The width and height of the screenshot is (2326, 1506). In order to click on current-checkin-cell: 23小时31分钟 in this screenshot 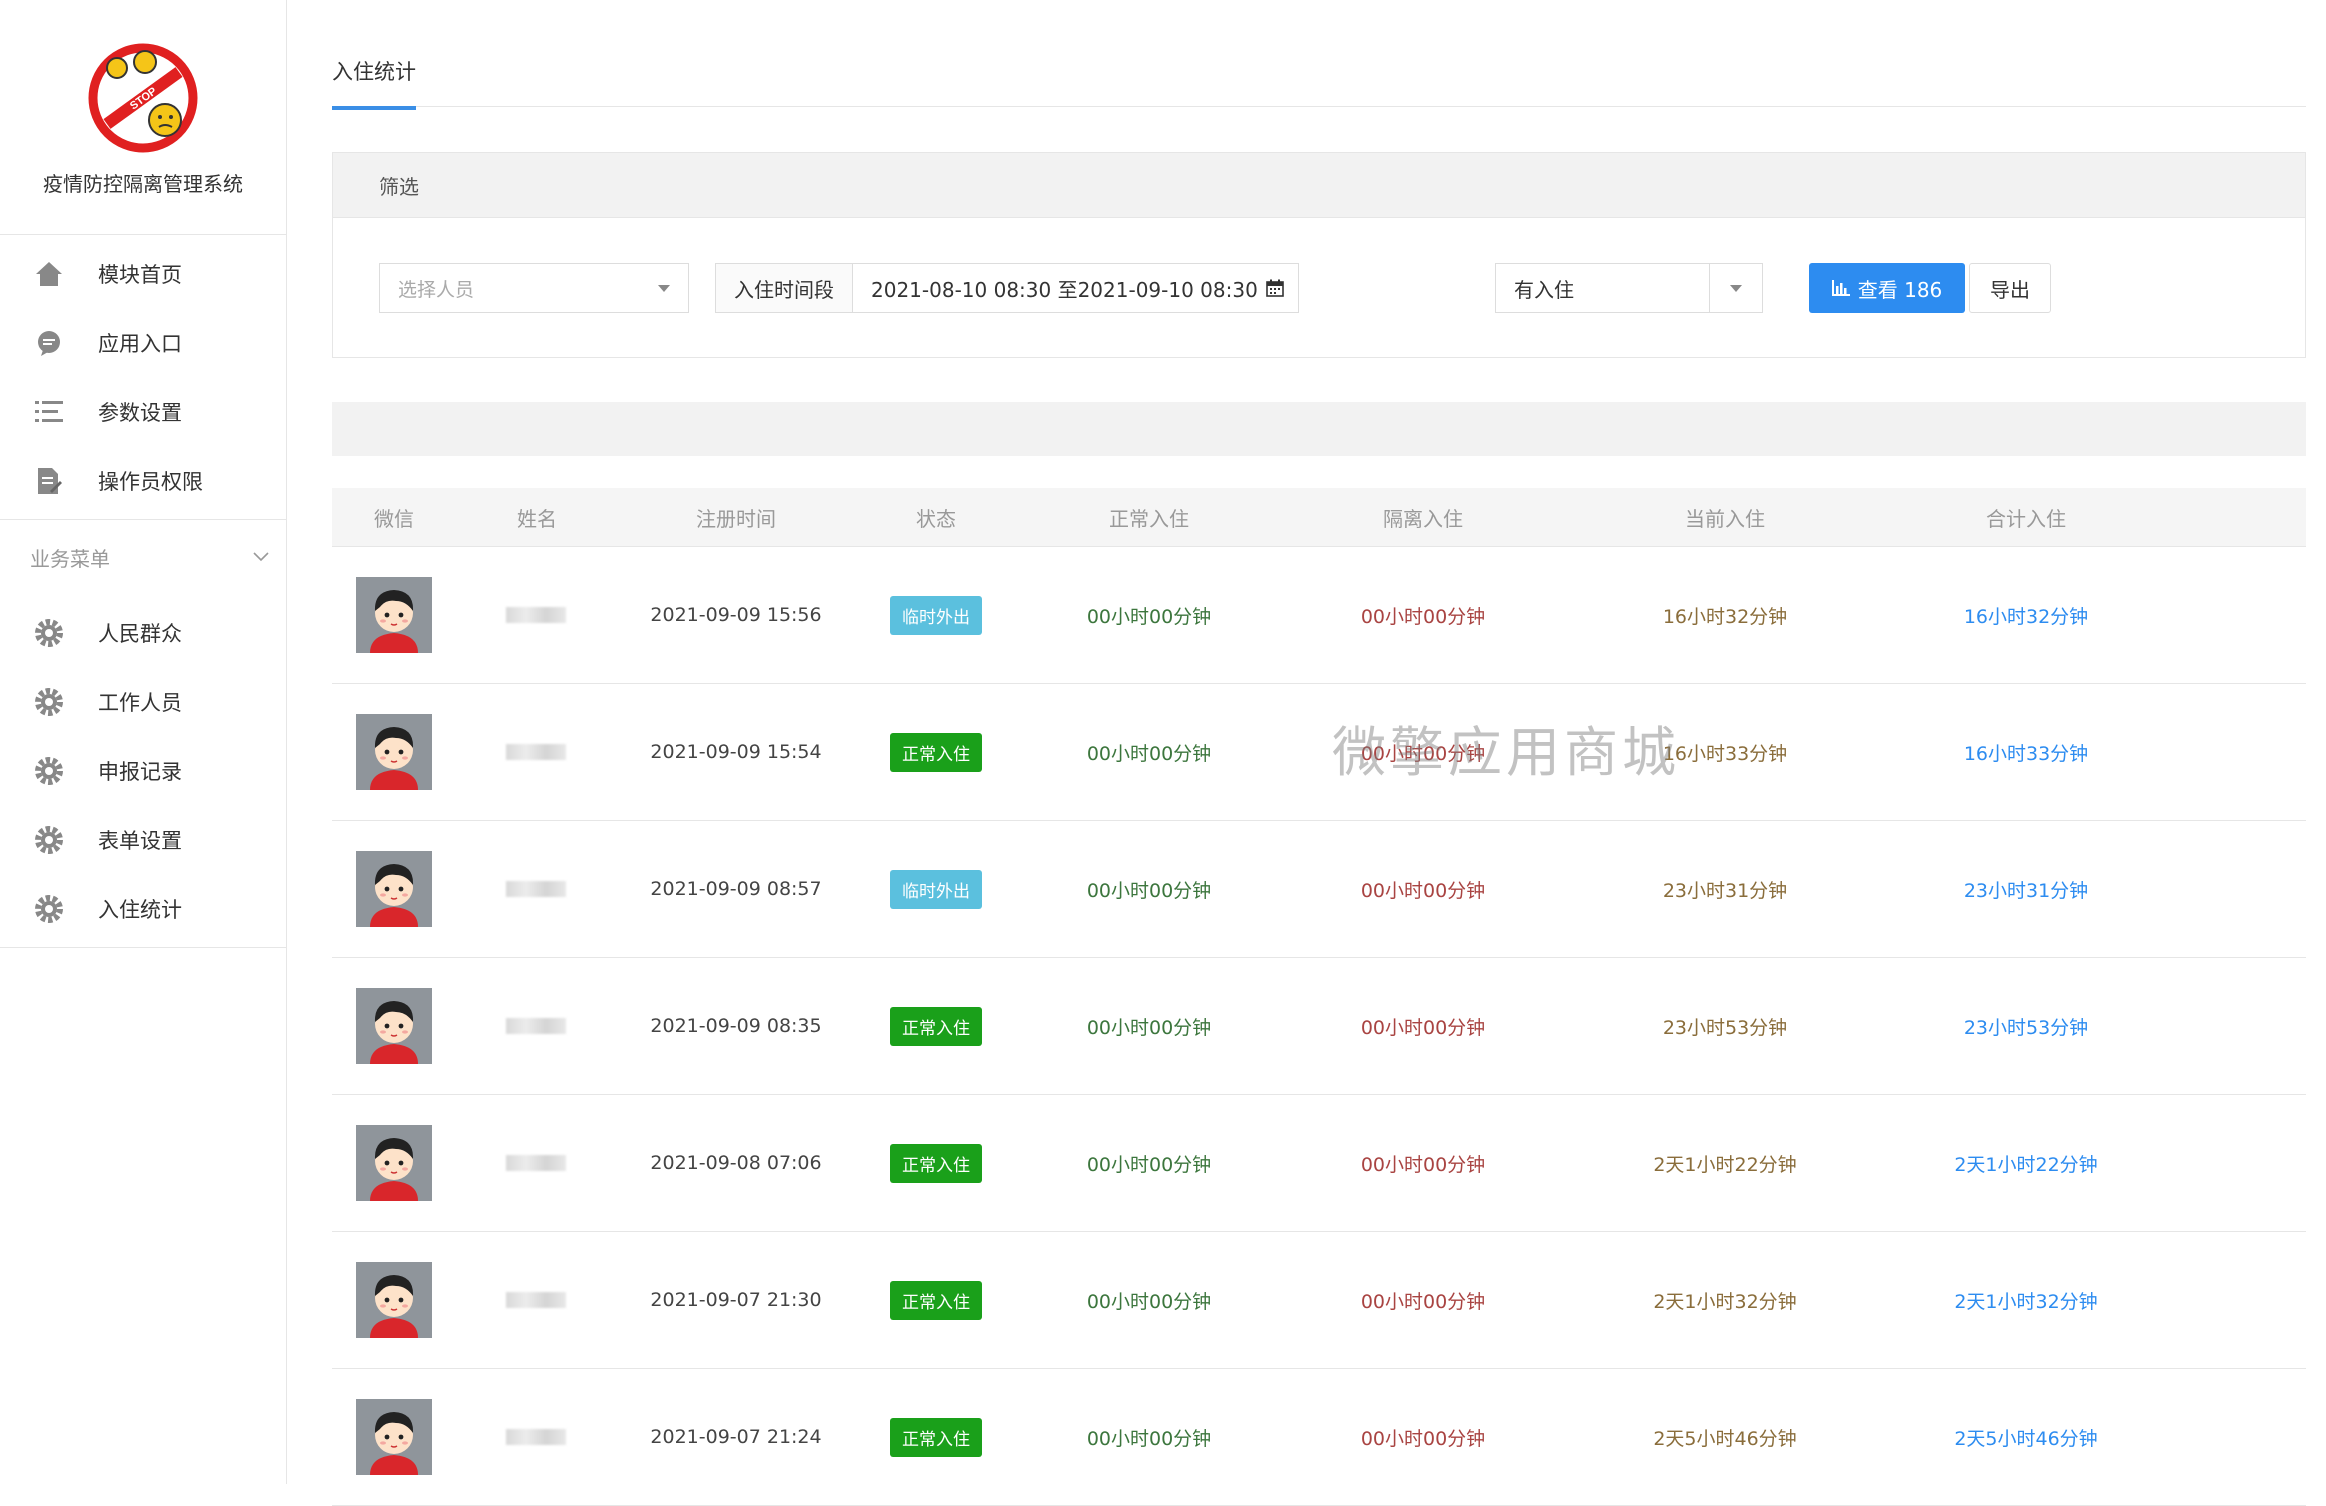, I will do `click(1725, 890)`.